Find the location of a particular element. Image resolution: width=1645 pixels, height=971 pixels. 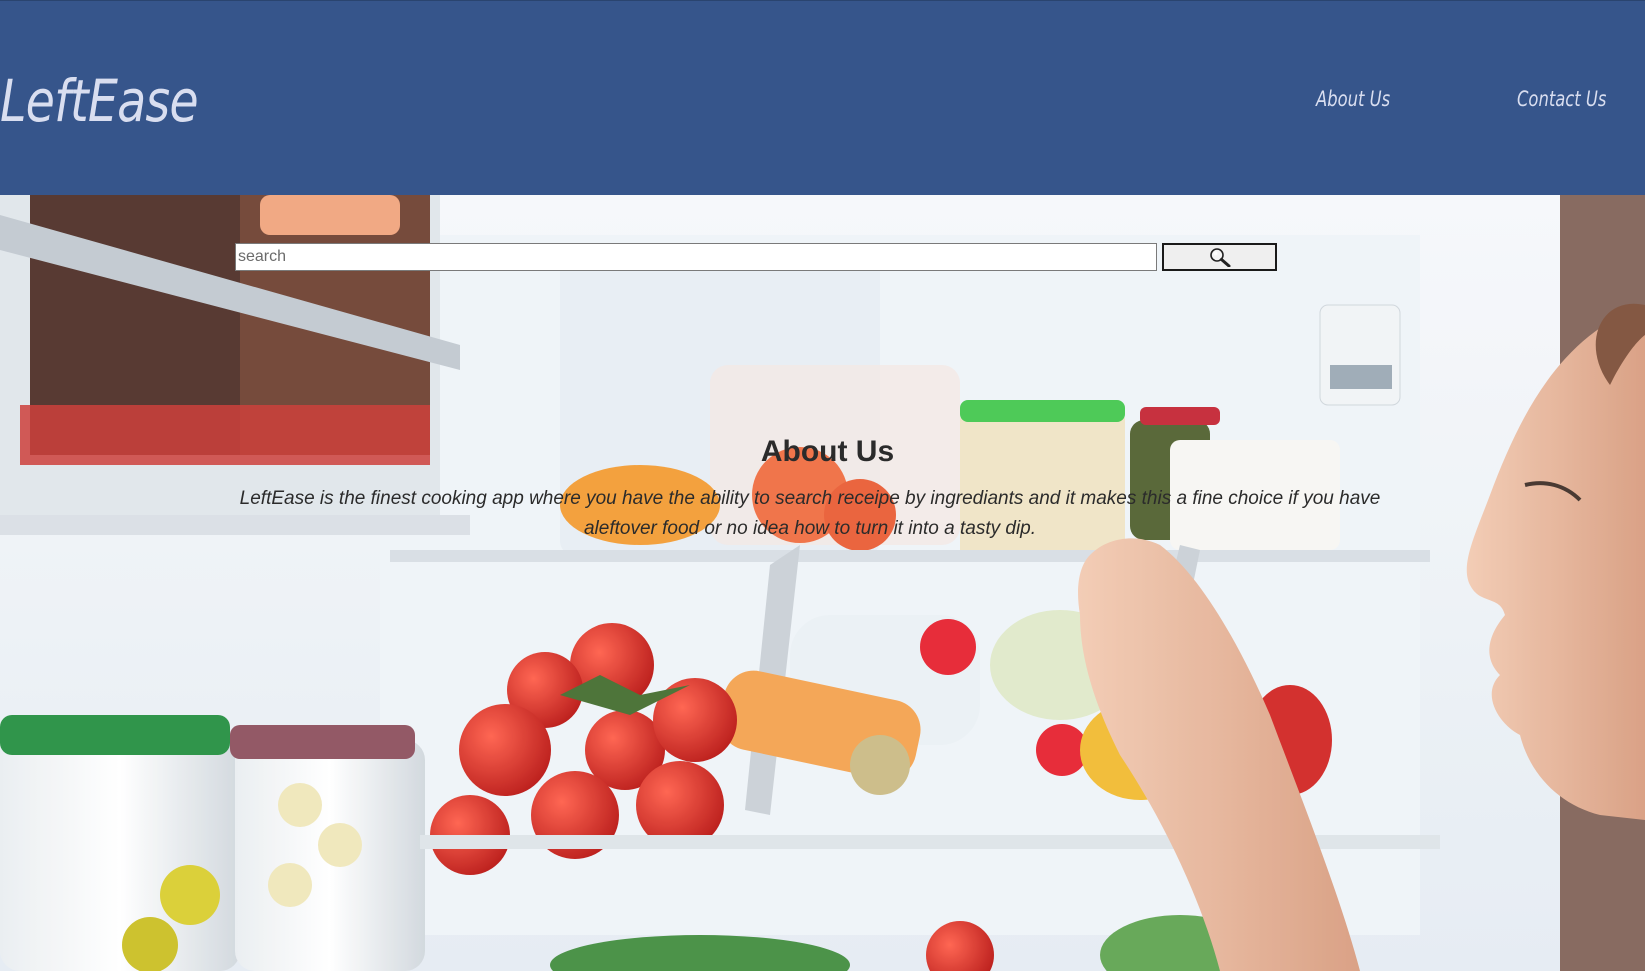

about-us-heading: About Us is located at coordinates (827, 451).